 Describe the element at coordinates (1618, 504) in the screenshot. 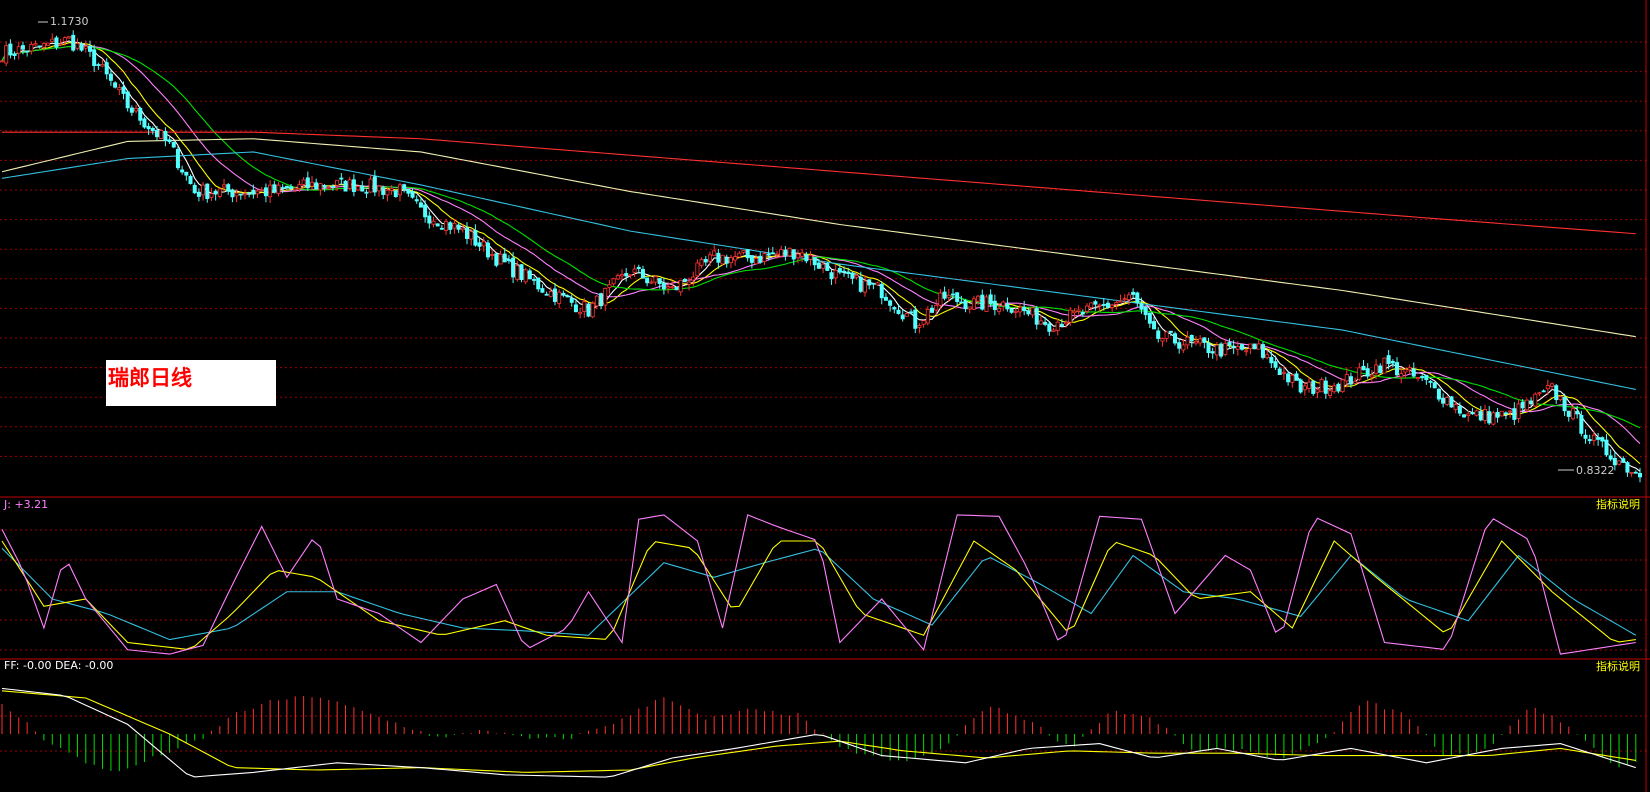

I see `kdj-help-link: 指标说明` at that location.